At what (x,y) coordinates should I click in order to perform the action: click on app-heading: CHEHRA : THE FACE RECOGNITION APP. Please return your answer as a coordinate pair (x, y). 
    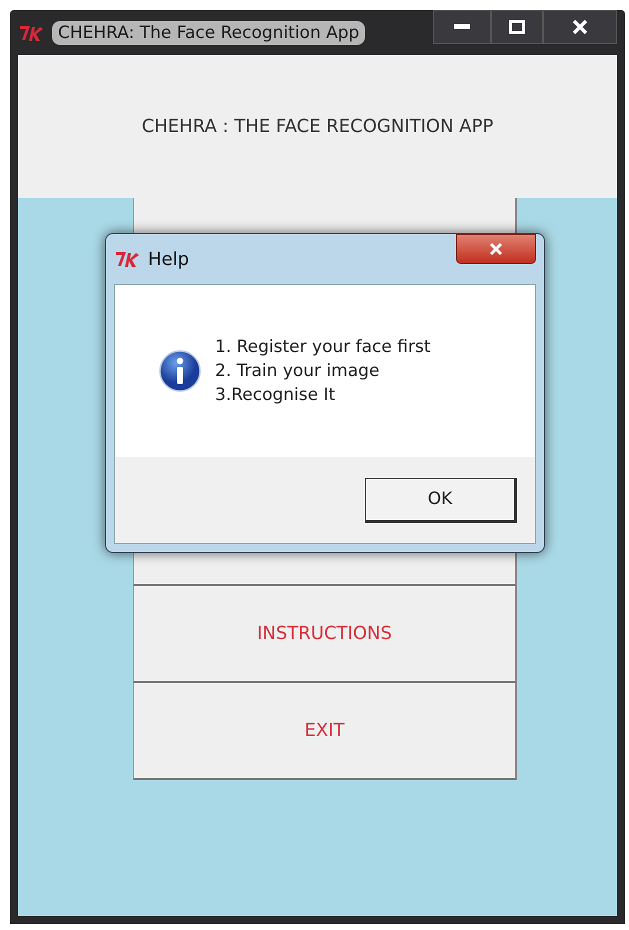
    Looking at the image, I should click on (318, 126).